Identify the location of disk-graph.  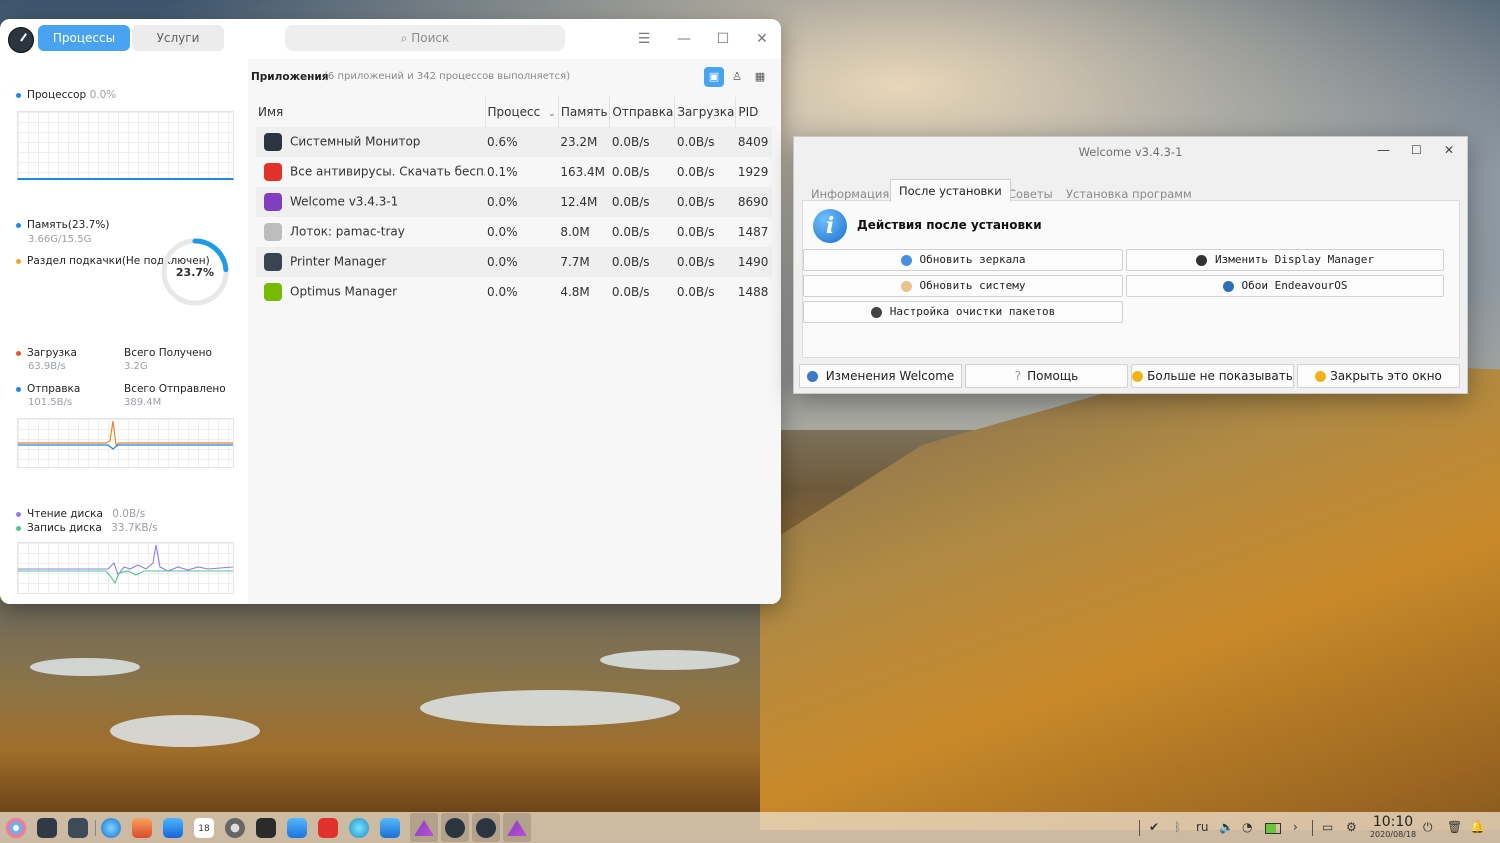
(125, 568).